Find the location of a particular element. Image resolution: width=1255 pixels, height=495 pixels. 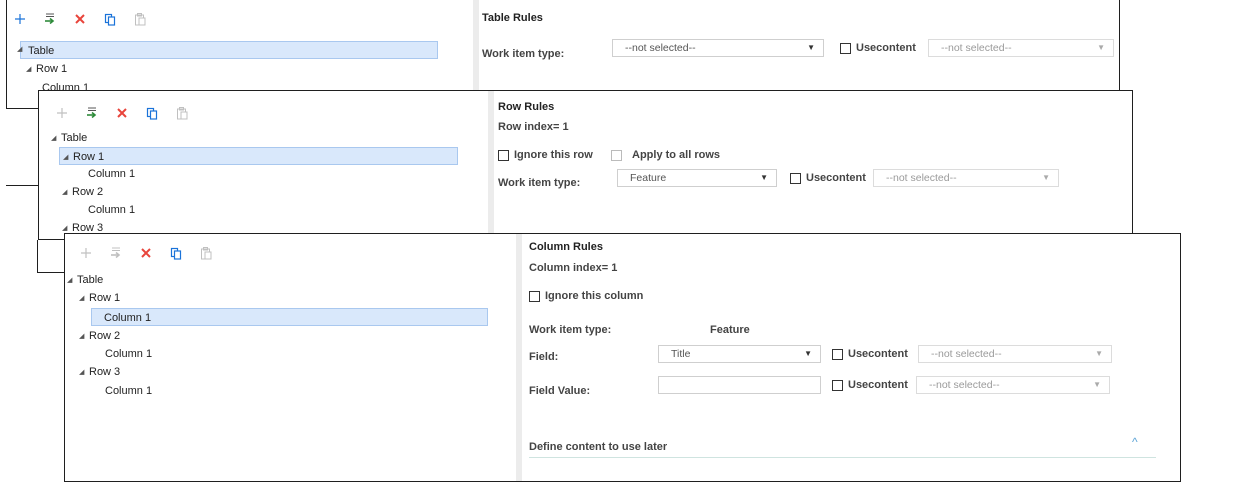

field-label: Field: is located at coordinates (544, 357).